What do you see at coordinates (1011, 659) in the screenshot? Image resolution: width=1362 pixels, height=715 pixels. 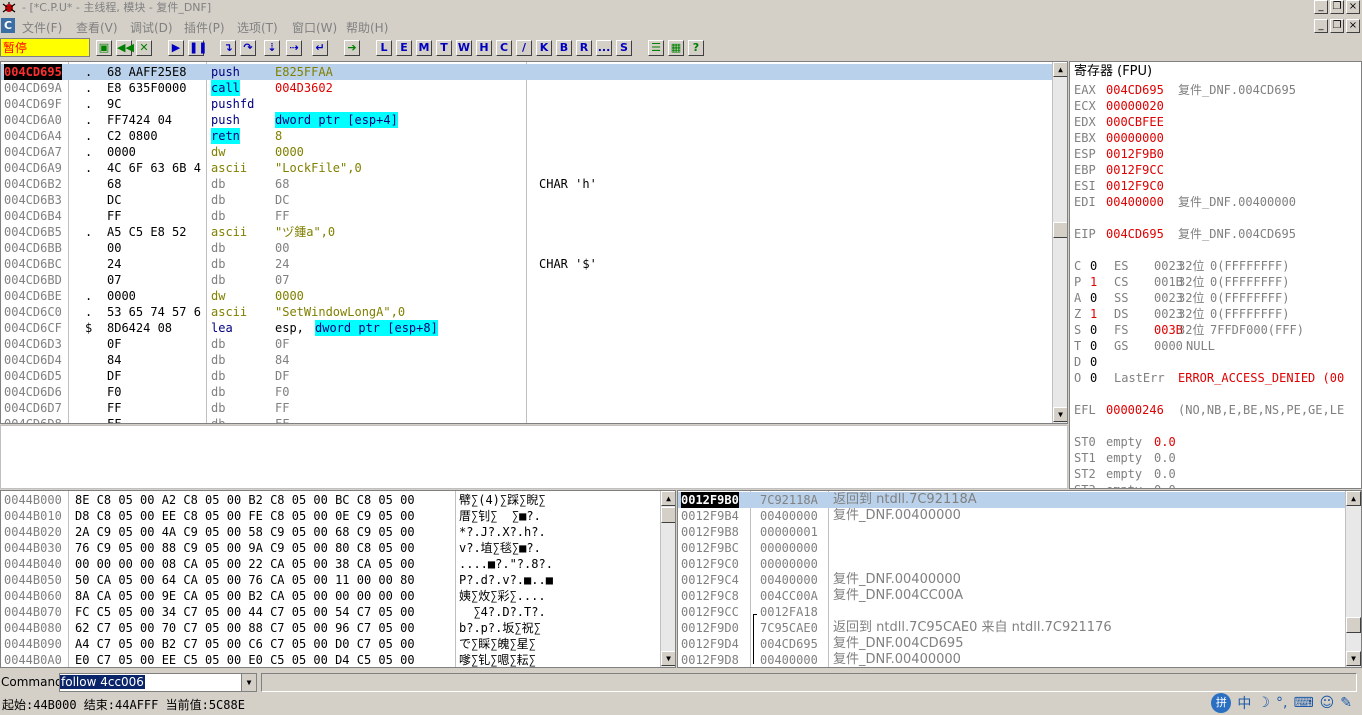 I see `stack-row: 0012F9D8 00400000 复件_DNF.00400000` at bounding box center [1011, 659].